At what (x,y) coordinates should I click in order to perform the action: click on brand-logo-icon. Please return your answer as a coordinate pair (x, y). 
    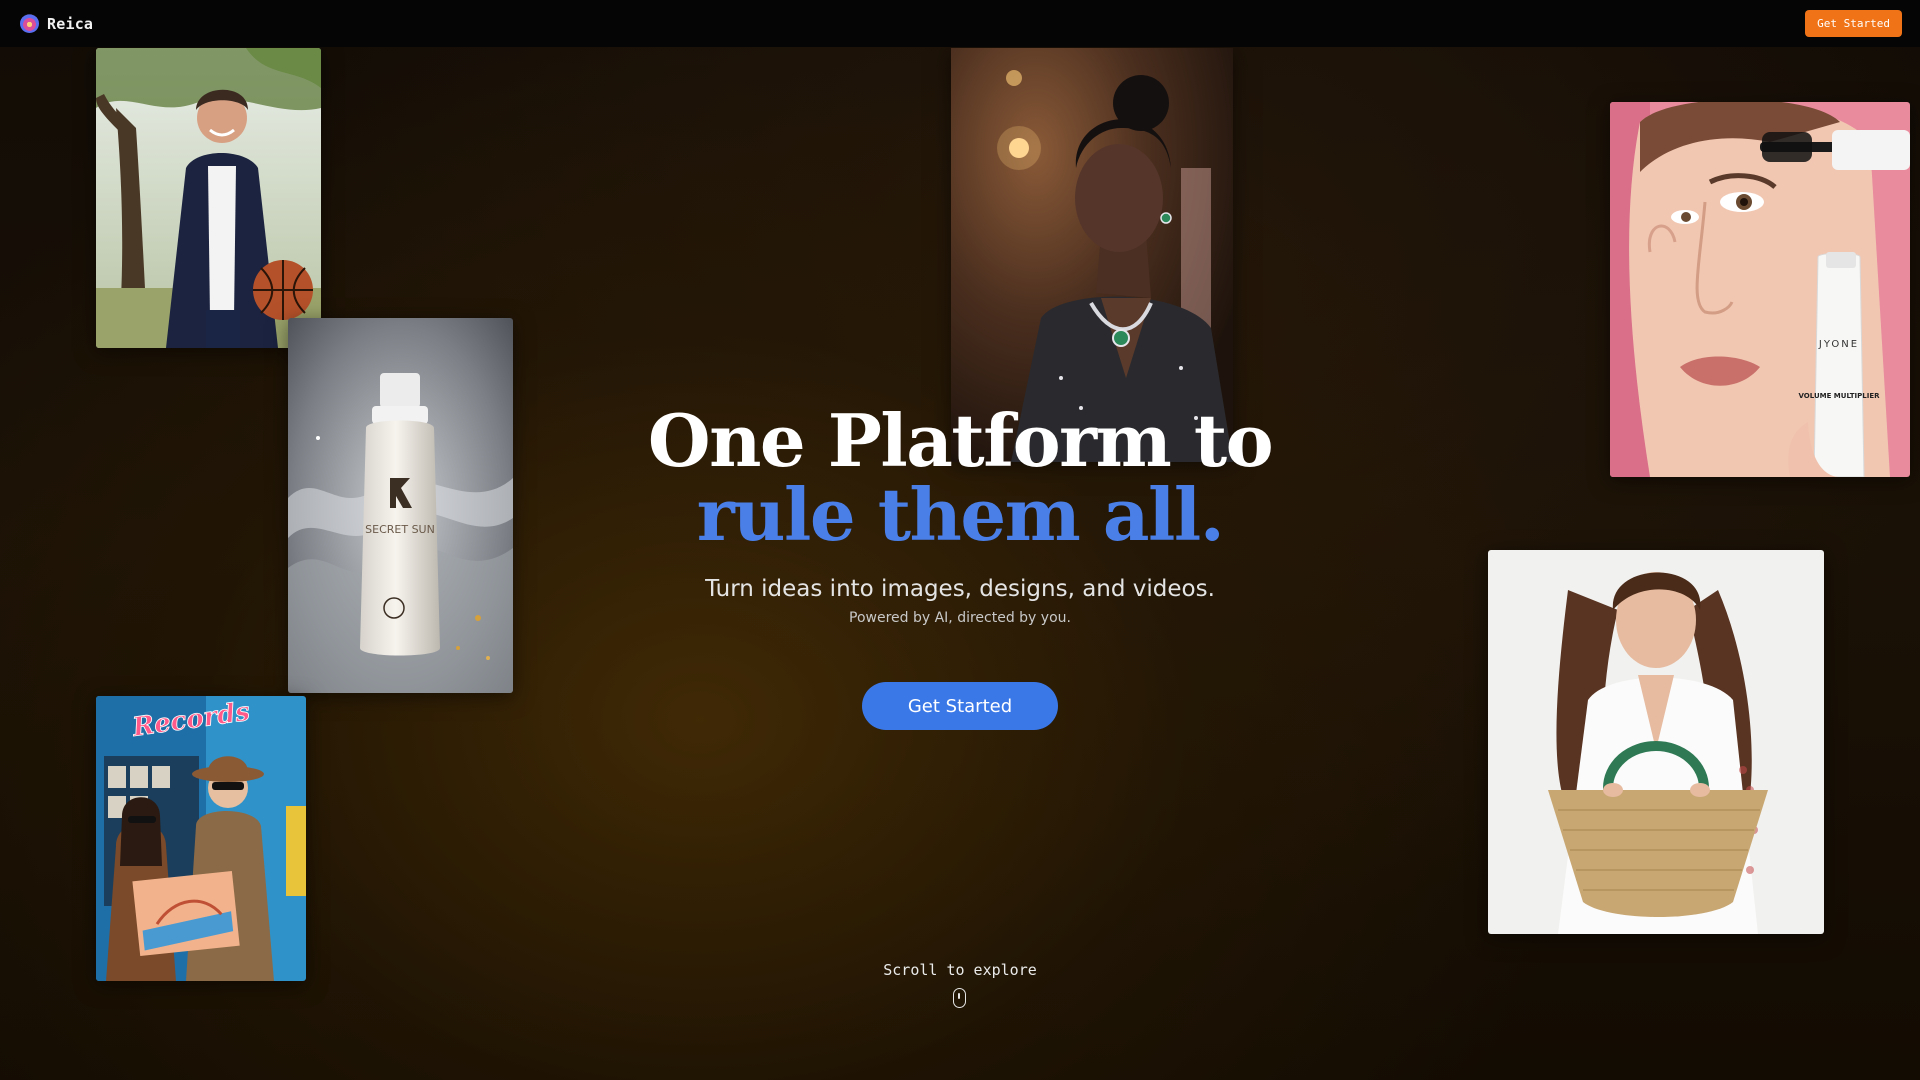
    Looking at the image, I should click on (29, 23).